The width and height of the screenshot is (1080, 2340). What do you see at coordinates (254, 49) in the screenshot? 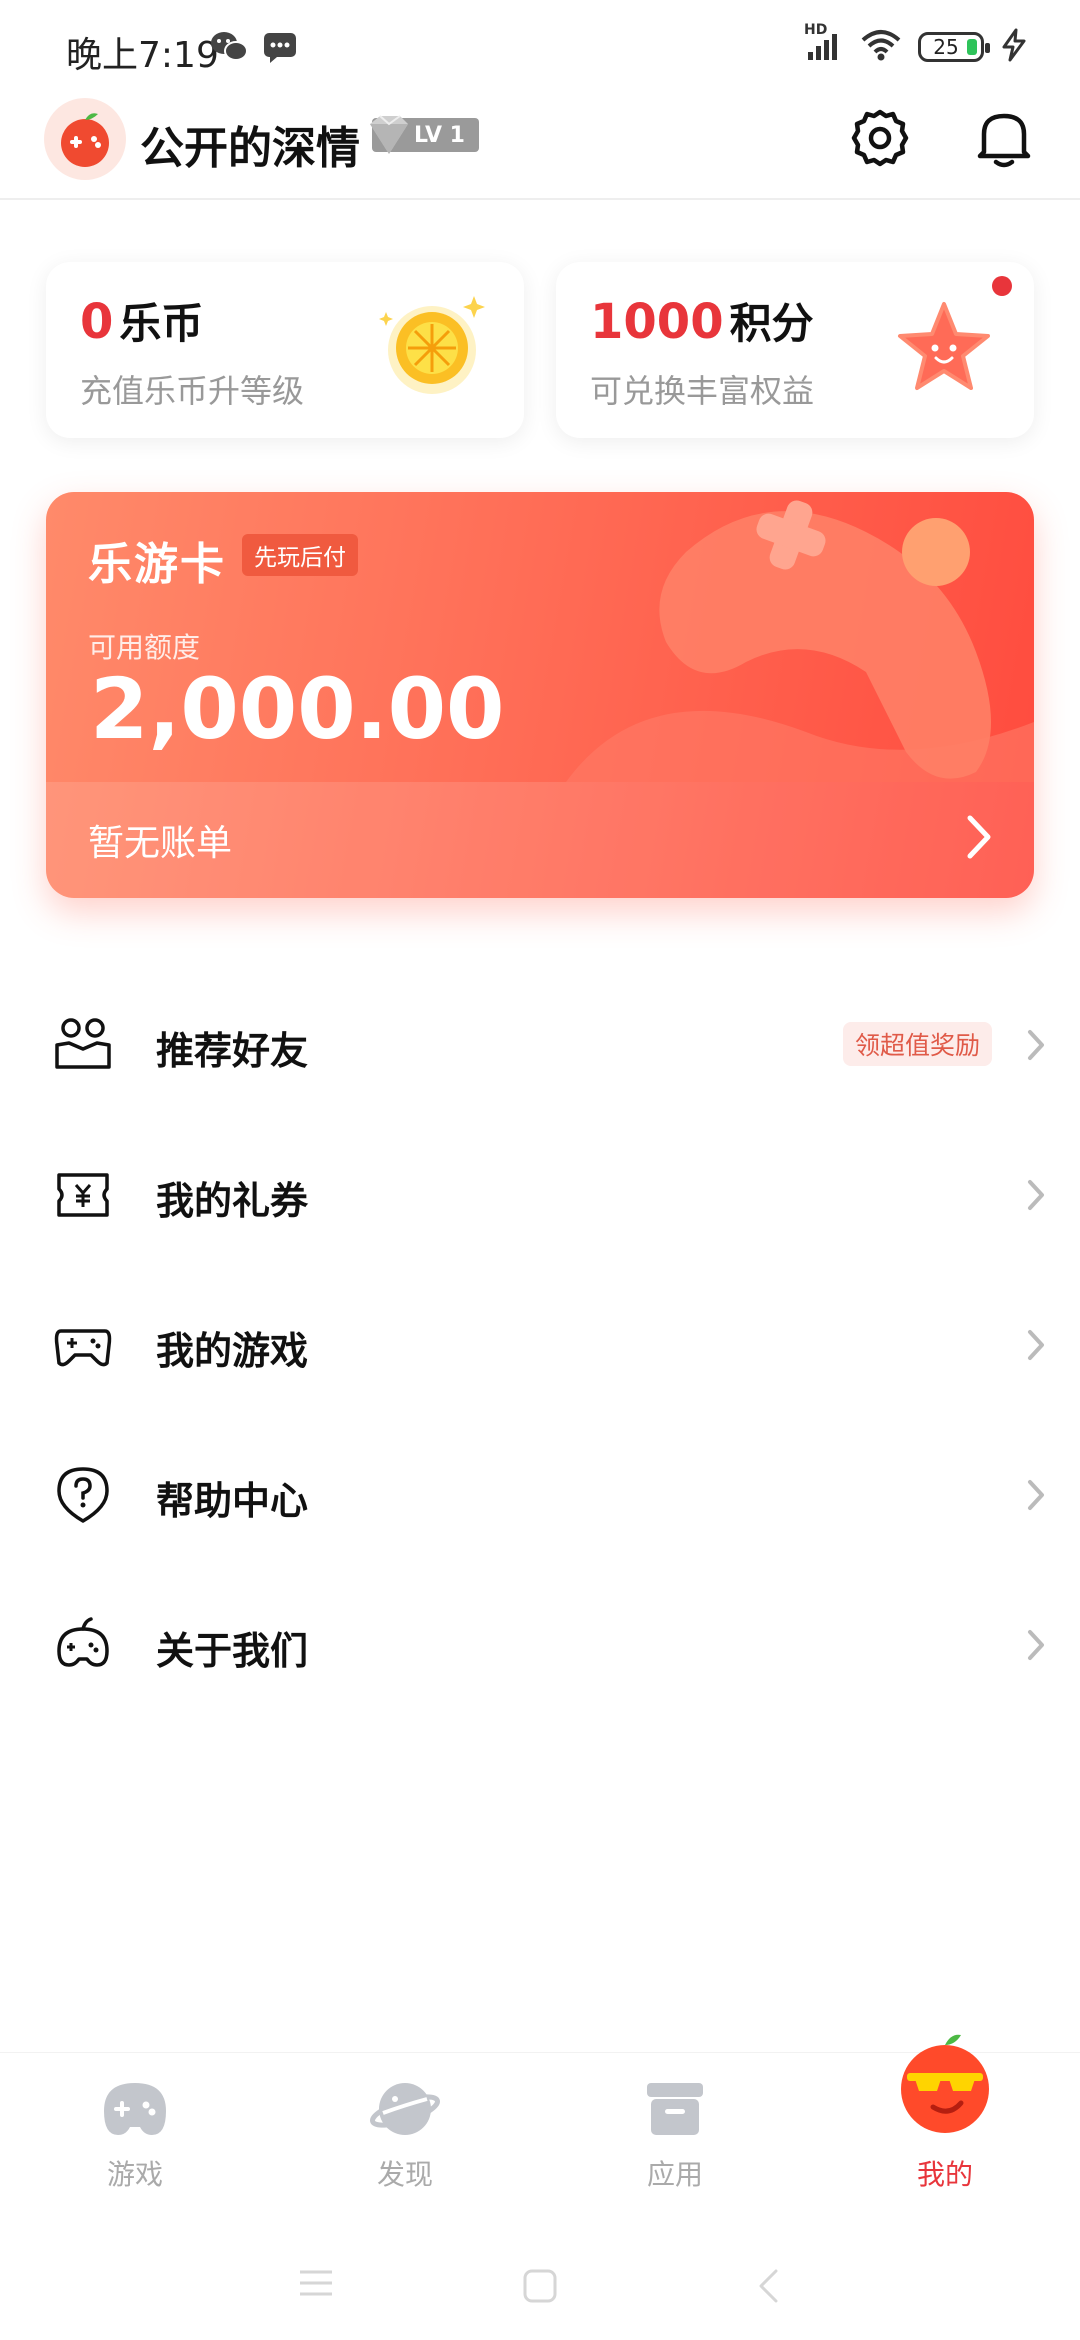
I see `notification-icons` at bounding box center [254, 49].